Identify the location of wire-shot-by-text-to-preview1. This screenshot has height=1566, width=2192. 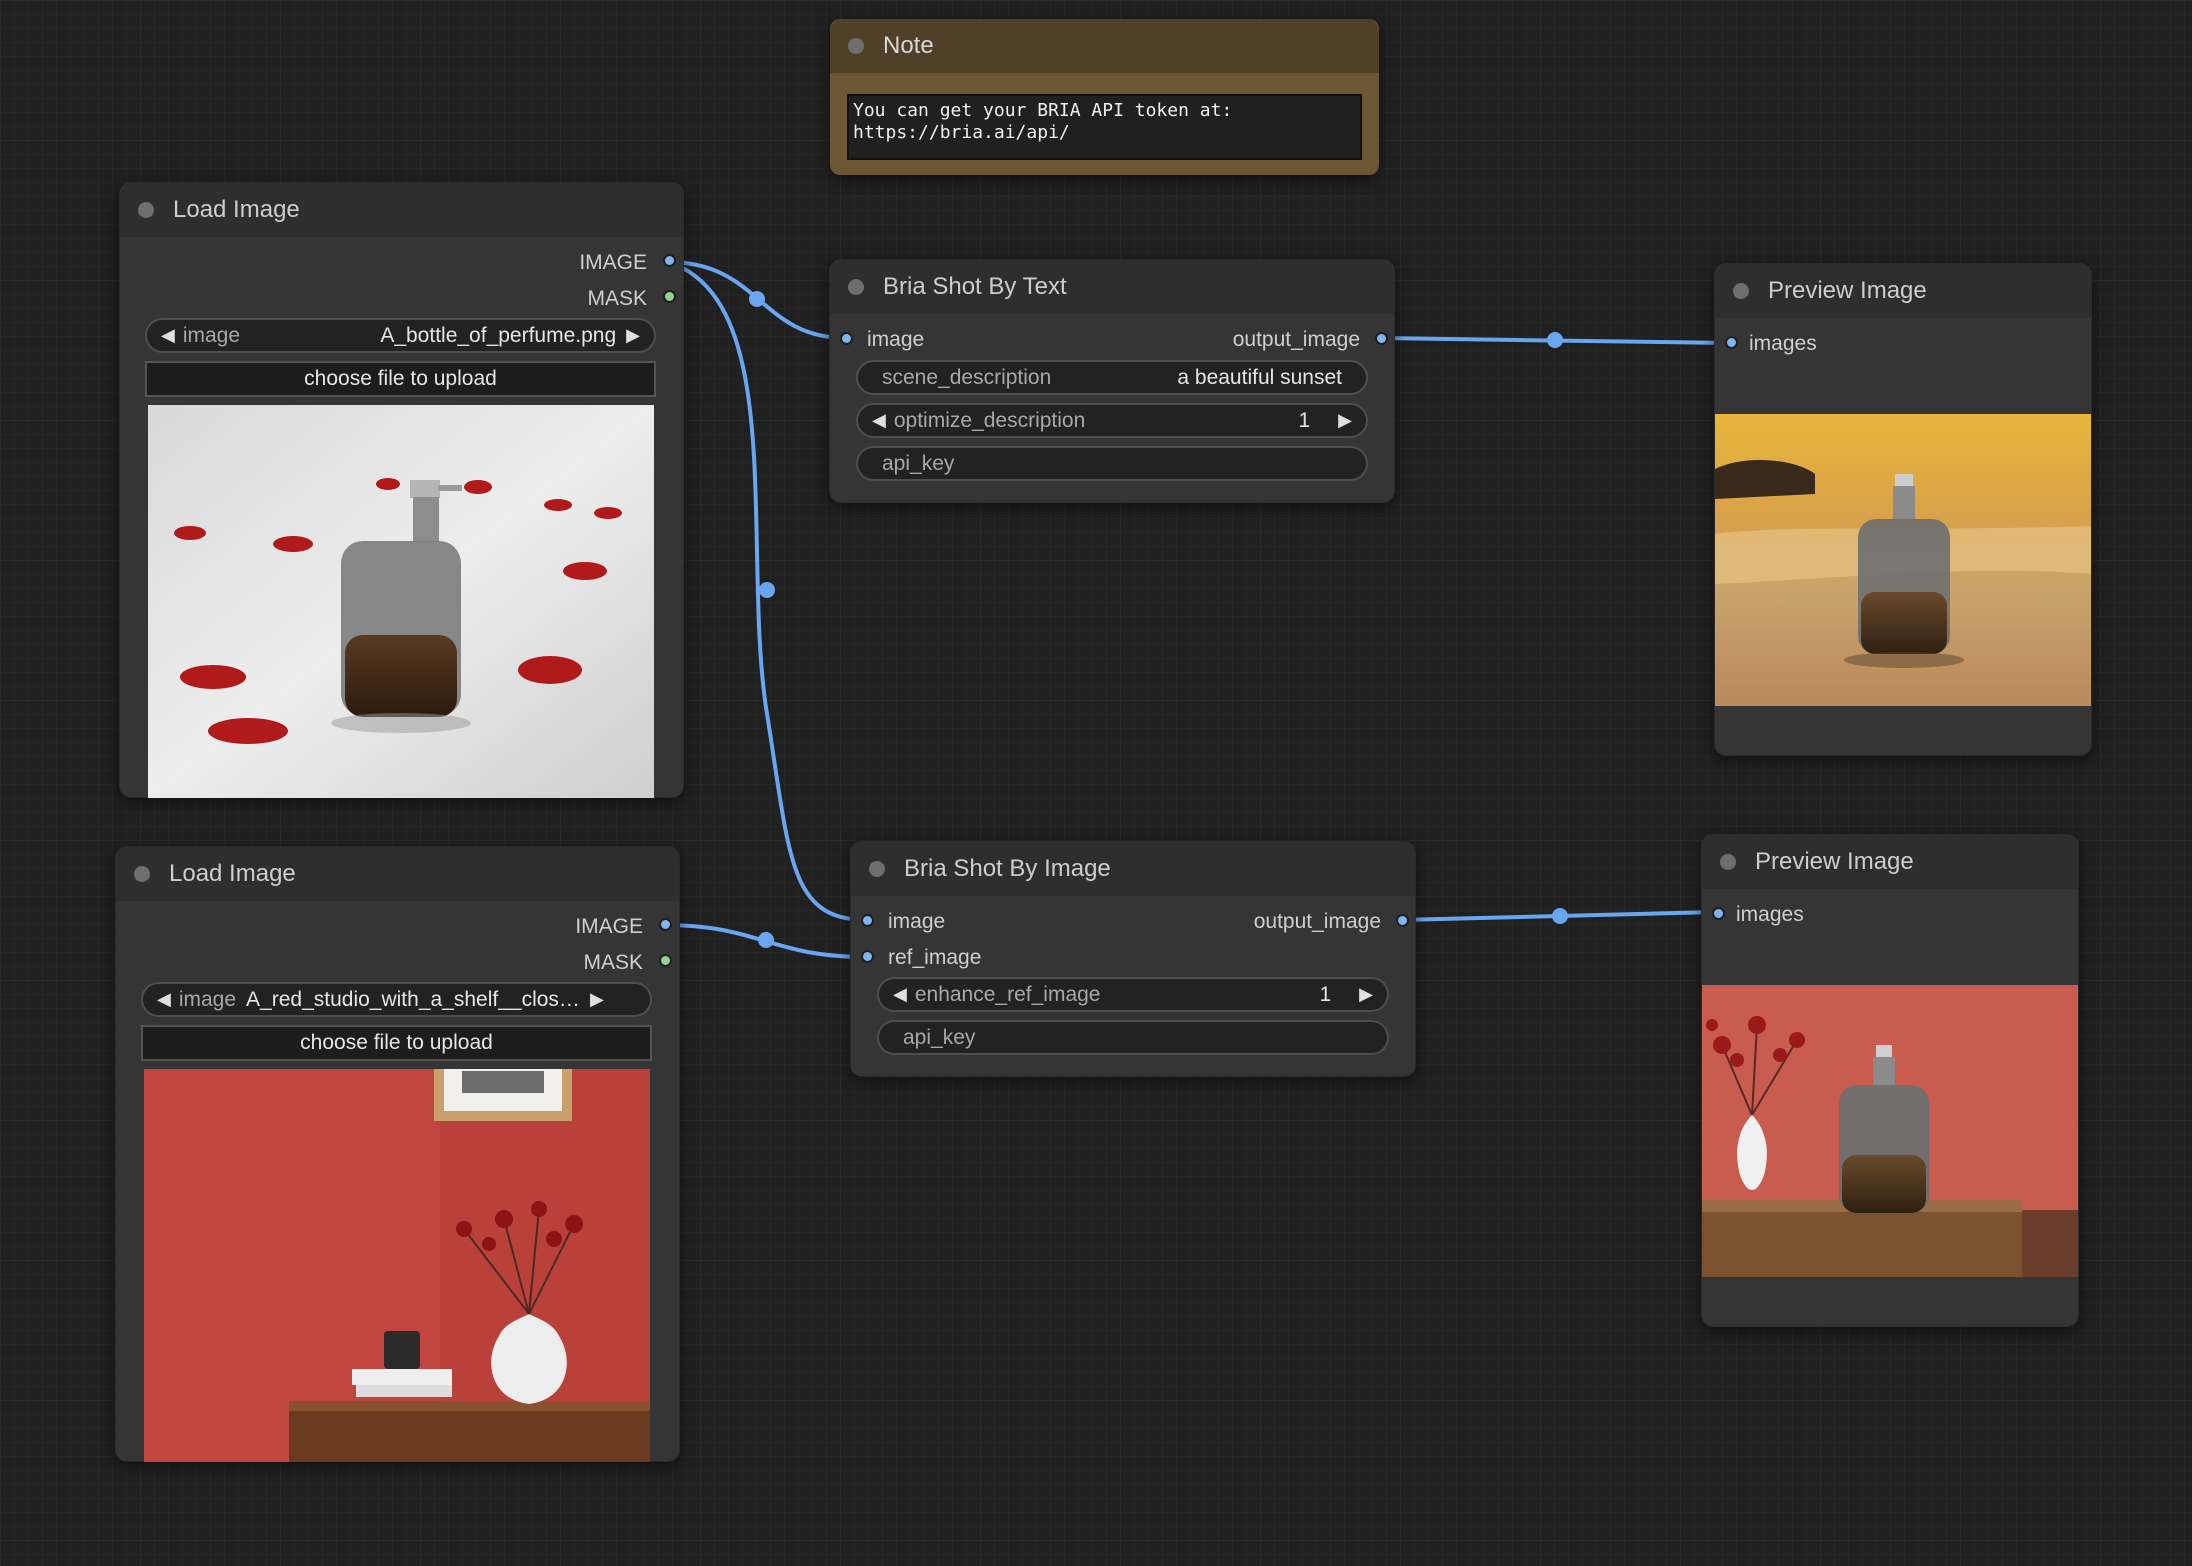
(1554, 340).